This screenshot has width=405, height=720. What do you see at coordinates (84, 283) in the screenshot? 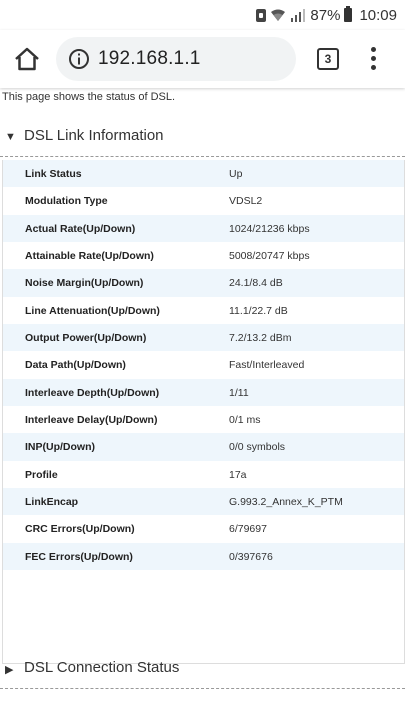
I see `row-label: Noise Margin(Up/Down)` at bounding box center [84, 283].